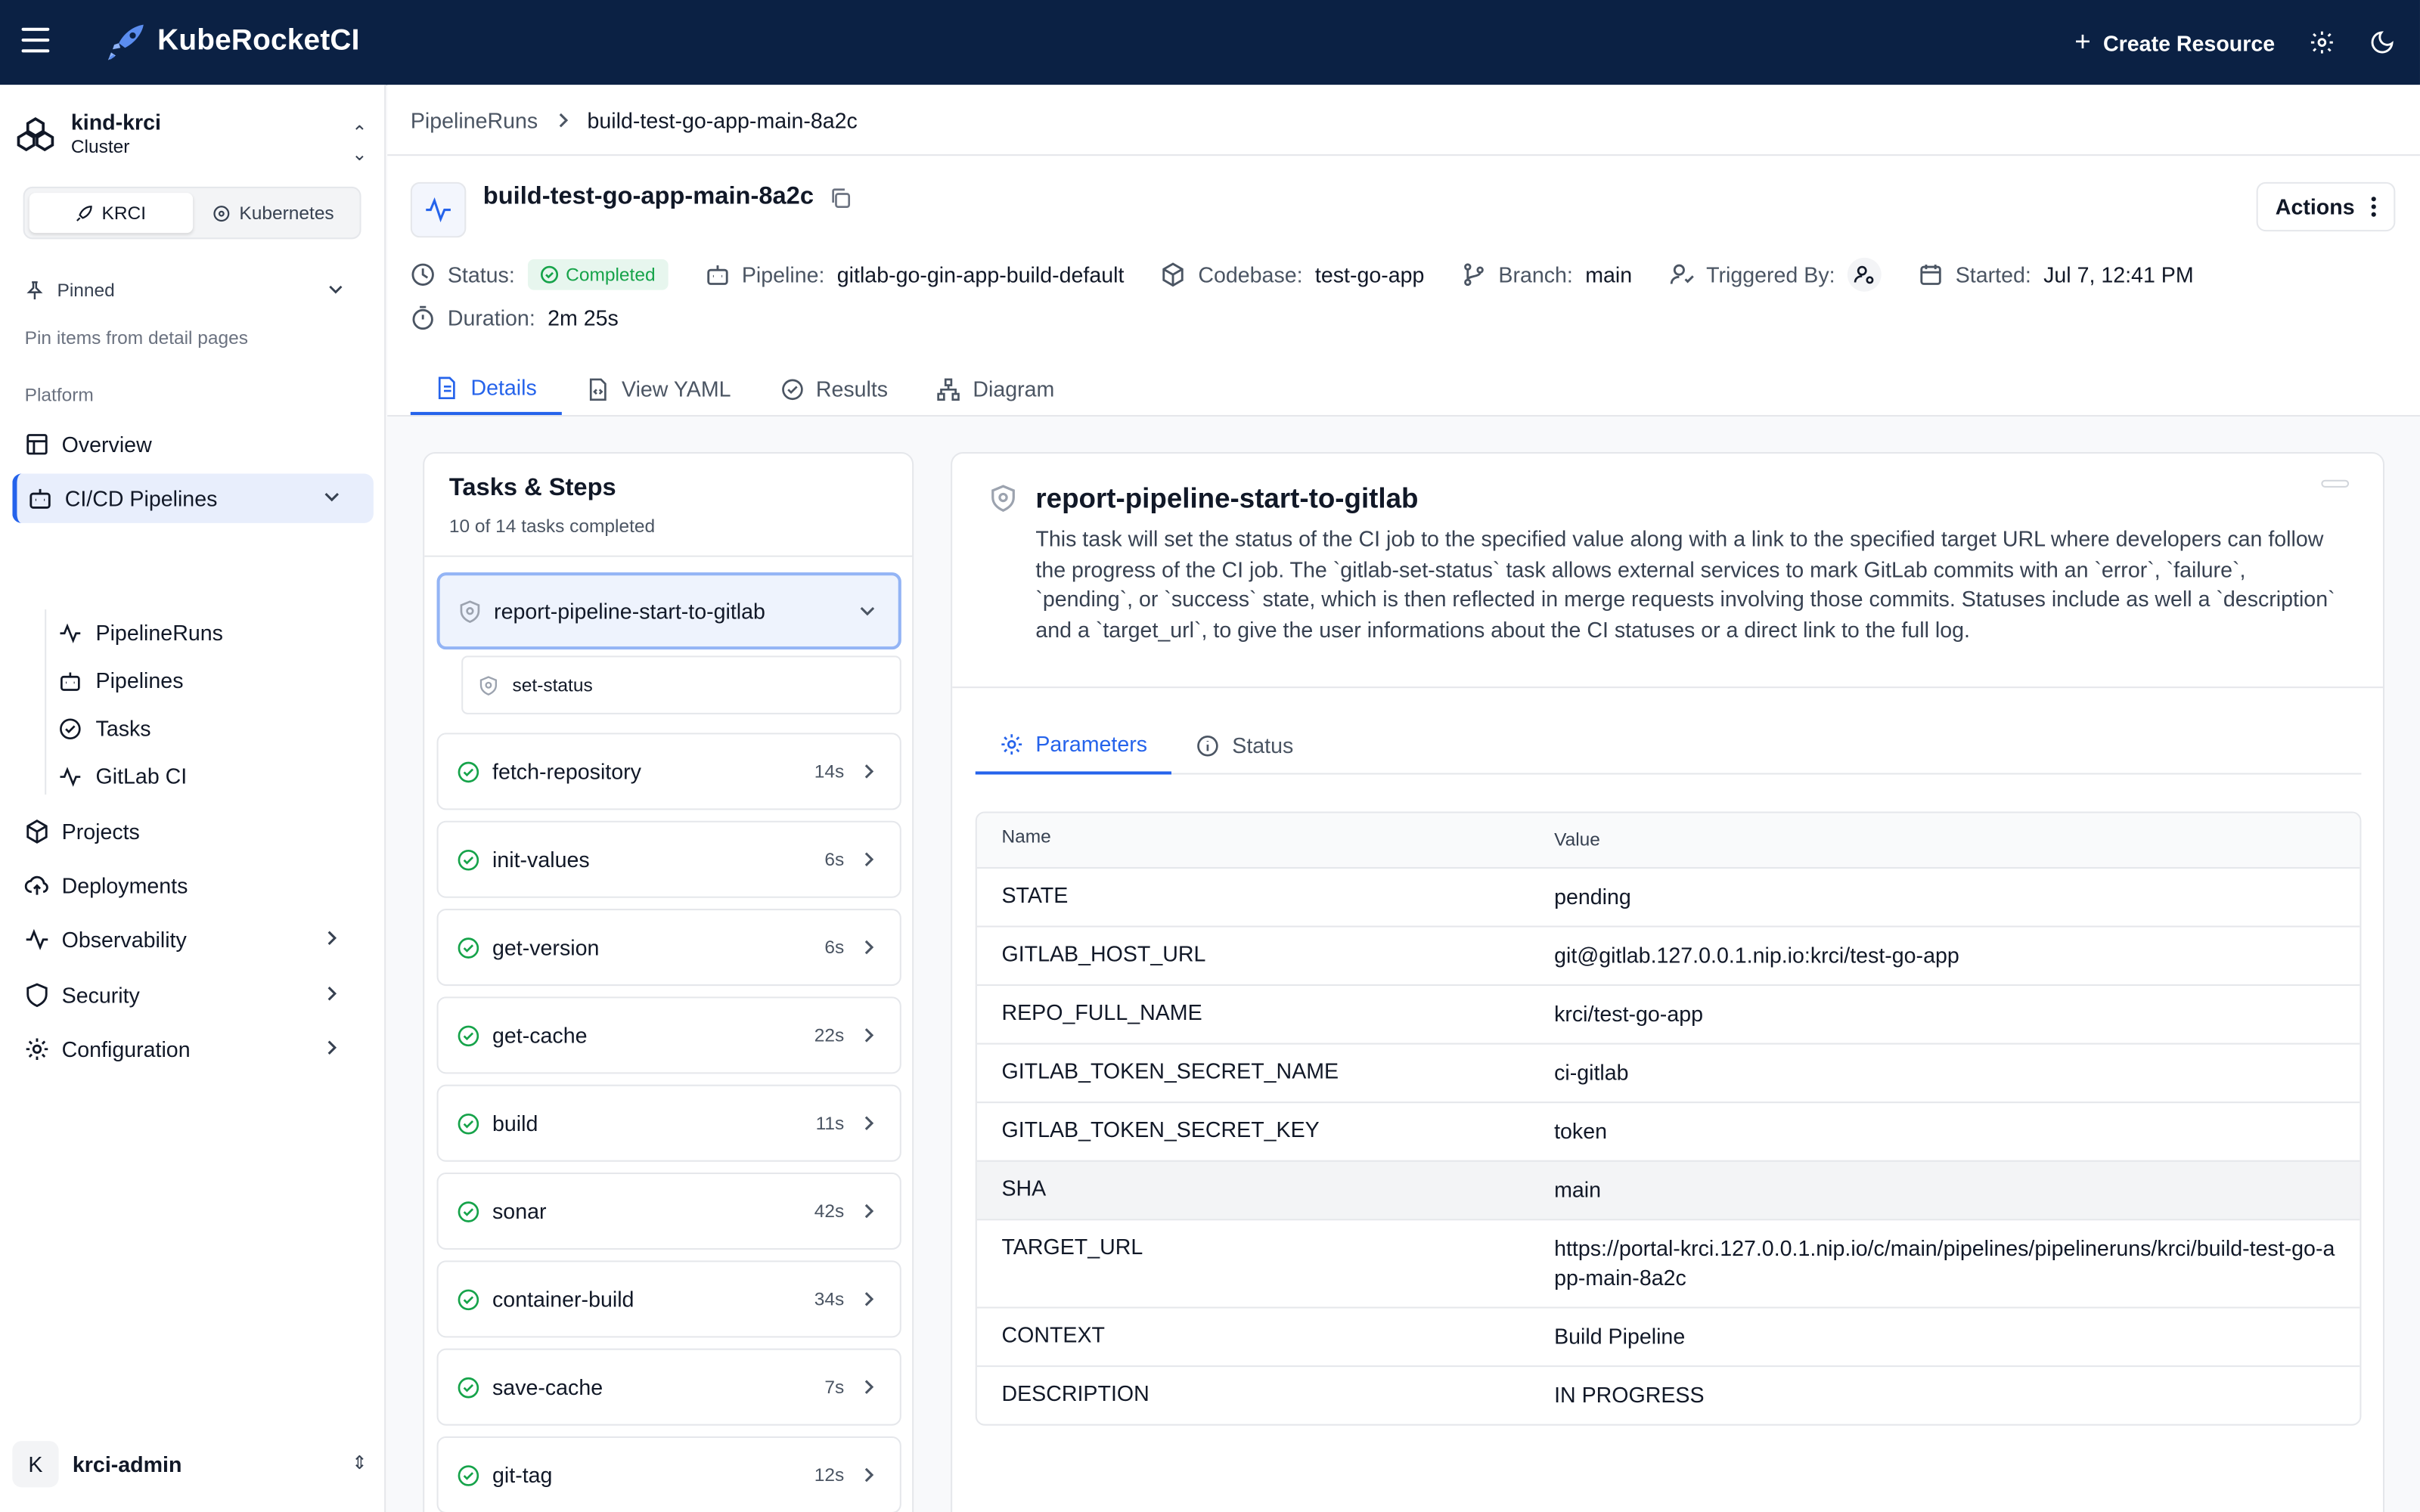 The height and width of the screenshot is (1512, 2420). I want to click on sidebar-subitem-pipelineruns: PipelineRuns, so click(214, 632).